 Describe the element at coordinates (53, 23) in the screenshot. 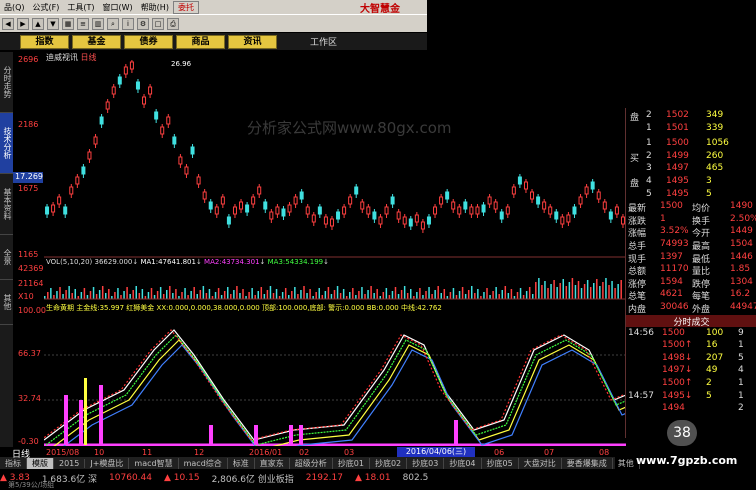

I see `down-icon: ▼` at that location.